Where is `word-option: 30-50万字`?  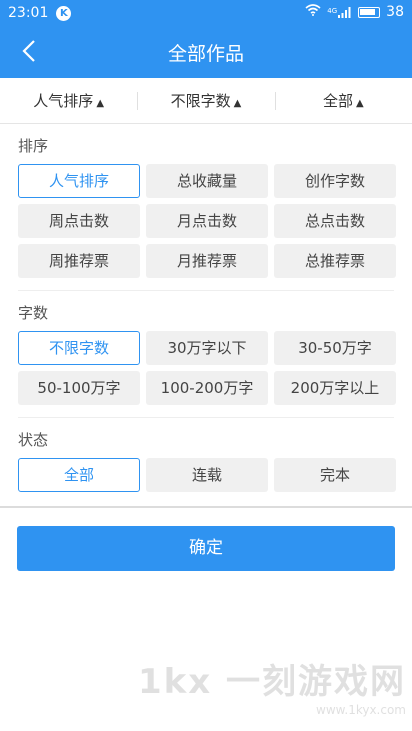 word-option: 30-50万字 is located at coordinates (335, 348).